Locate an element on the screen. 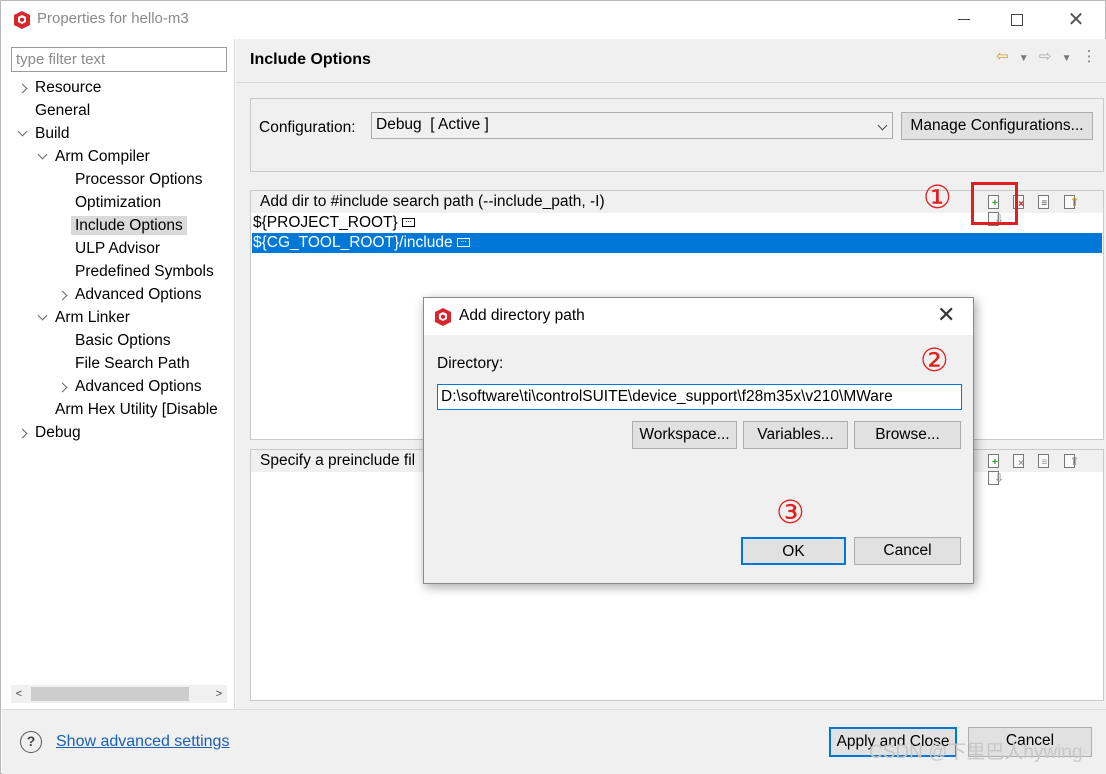  tree-item-label: Arm Hex Utility [Disable is located at coordinates (136, 409).